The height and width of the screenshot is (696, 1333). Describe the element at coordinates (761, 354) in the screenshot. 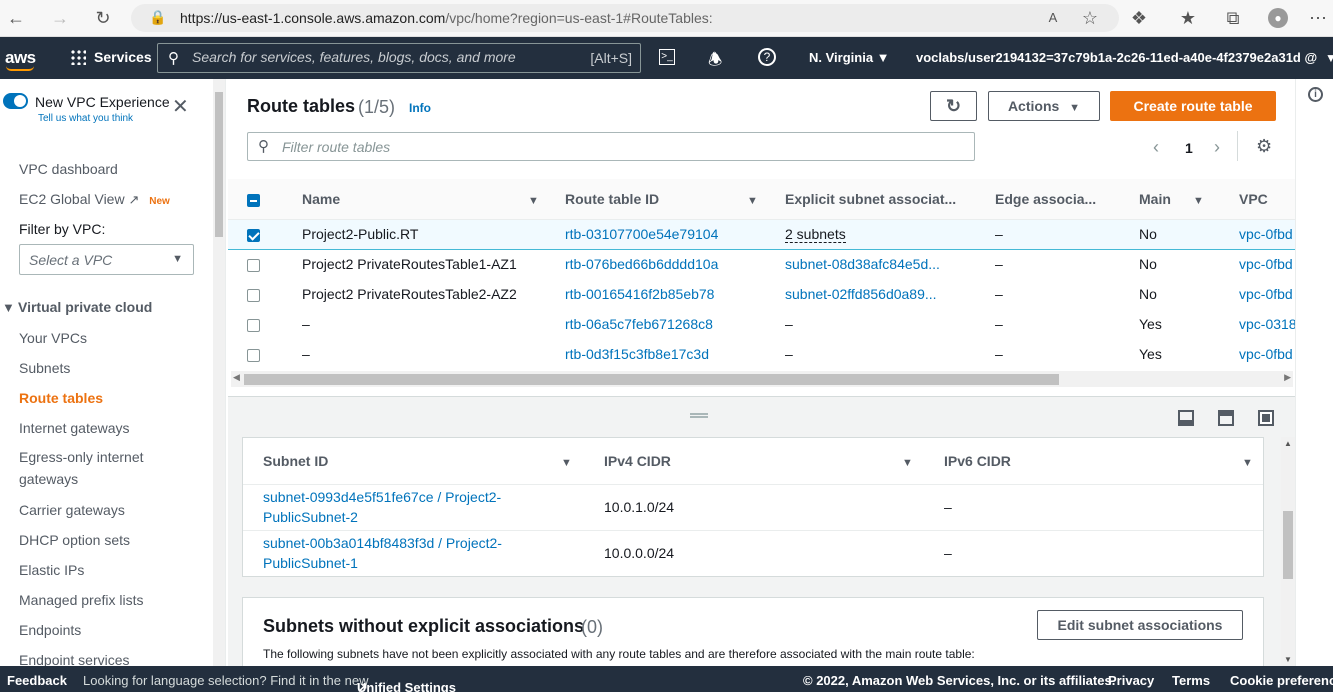

I see `table-row: – rtb-0d3f15c3fb8e17c3d – – Yes vpc-0fbd` at that location.